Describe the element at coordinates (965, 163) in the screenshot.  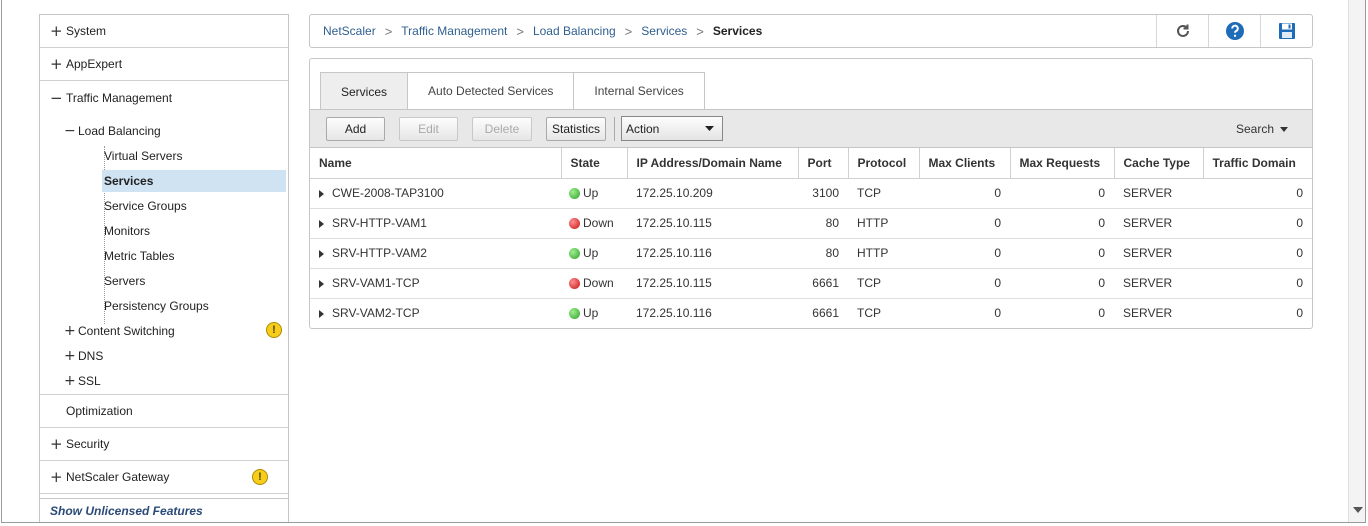
I see `column-header-max-clients: Max Clients` at that location.